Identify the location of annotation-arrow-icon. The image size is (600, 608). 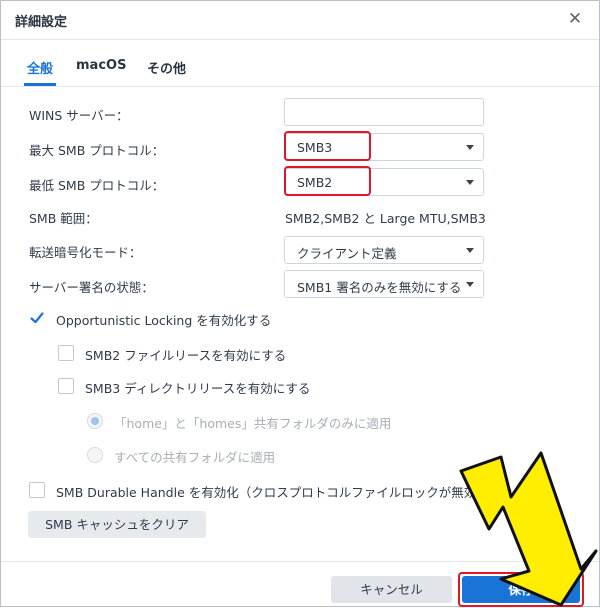
(528, 529).